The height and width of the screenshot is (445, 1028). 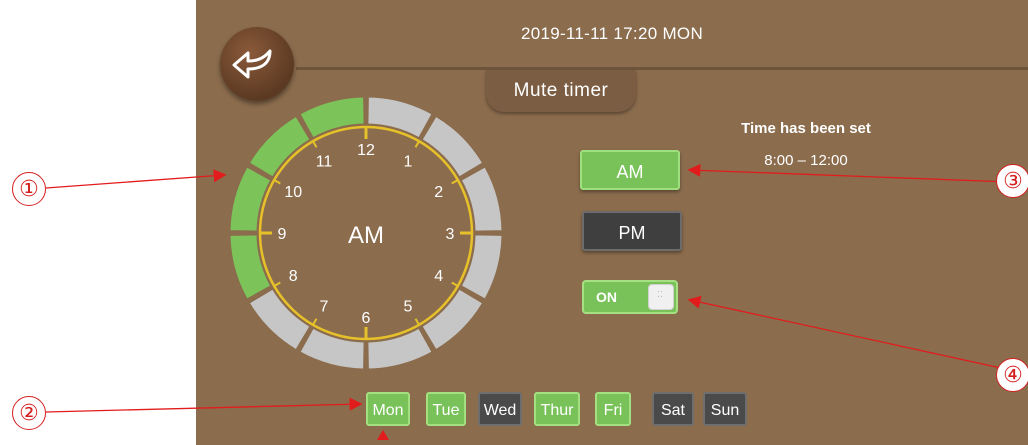 What do you see at coordinates (29, 189) in the screenshot?
I see `callout-marker-1: ①` at bounding box center [29, 189].